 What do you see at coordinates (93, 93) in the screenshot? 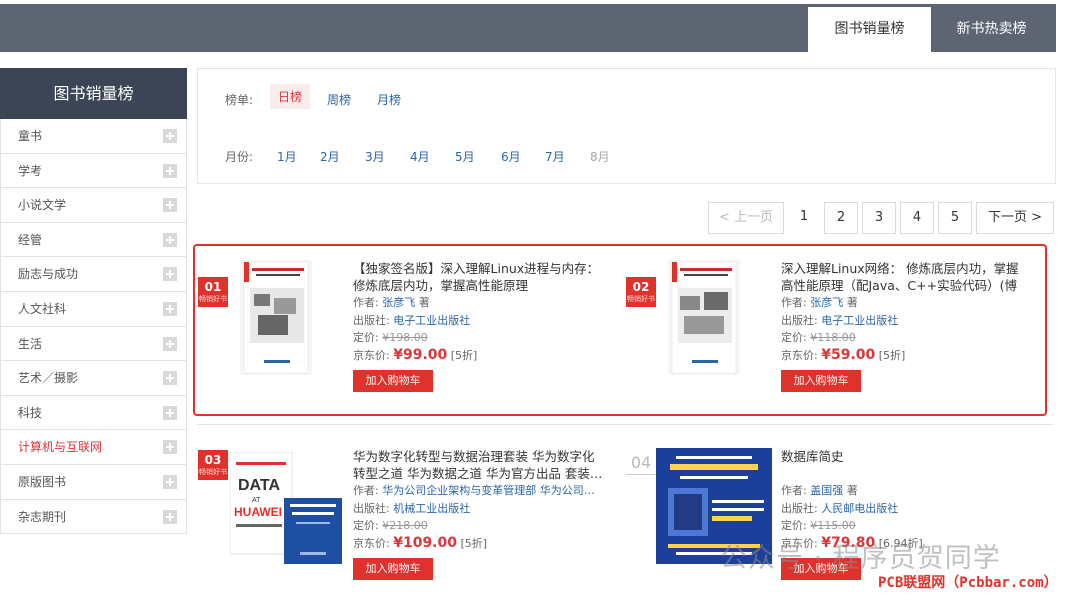
I see `sidebar-title: 图书销量榜` at bounding box center [93, 93].